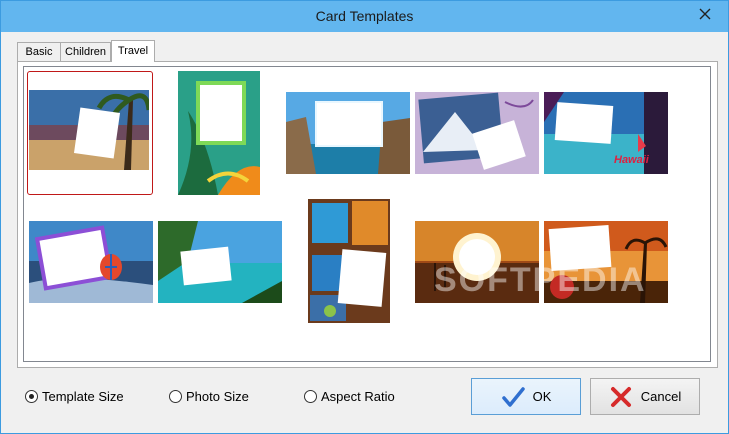 This screenshot has width=729, height=434. I want to click on template-hawaii-sunset: Hawaii, so click(606, 133).